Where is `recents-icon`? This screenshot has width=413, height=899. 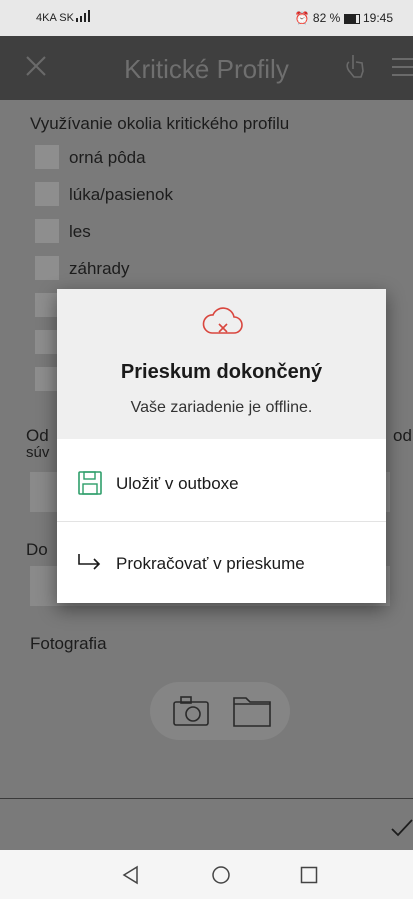 recents-icon is located at coordinates (309, 875).